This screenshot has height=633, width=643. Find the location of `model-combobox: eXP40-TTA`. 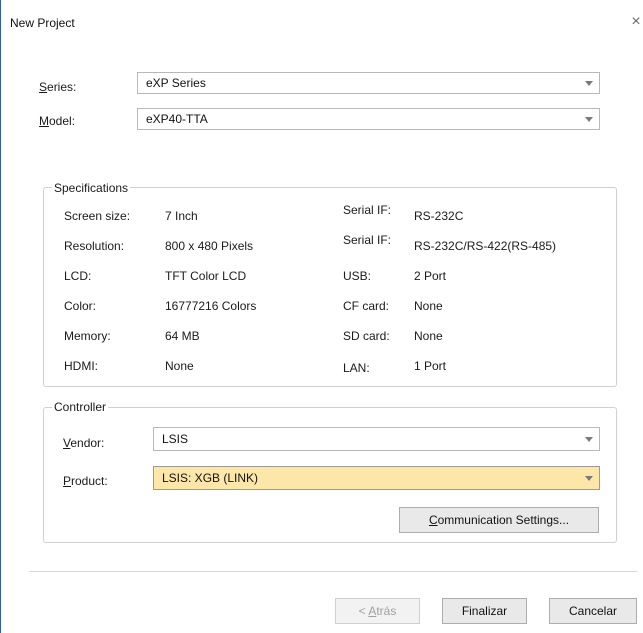

model-combobox: eXP40-TTA is located at coordinates (368, 119).